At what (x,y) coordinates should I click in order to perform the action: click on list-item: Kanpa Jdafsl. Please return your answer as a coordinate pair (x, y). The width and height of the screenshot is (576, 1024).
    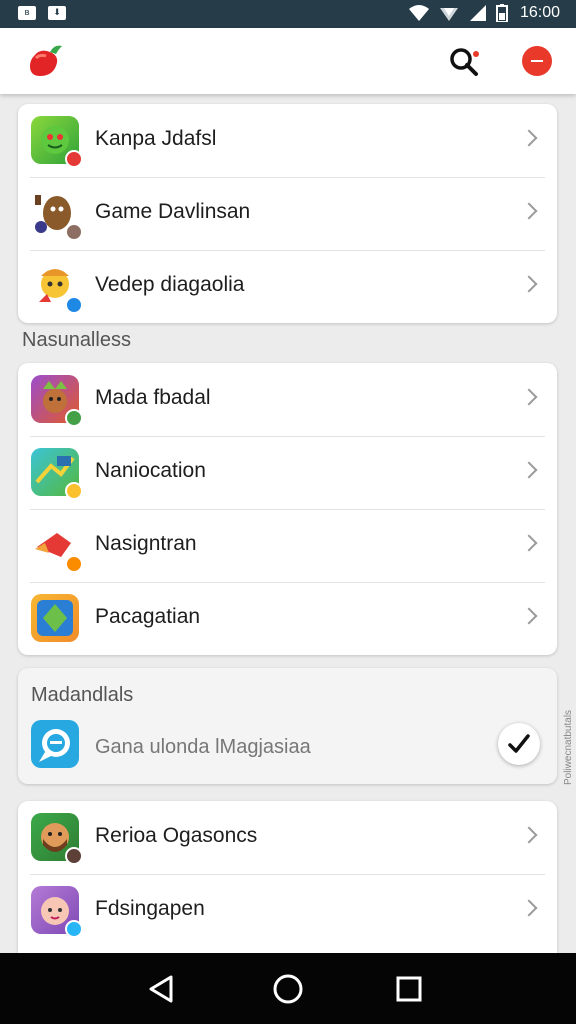
    Looking at the image, I should click on (287, 140).